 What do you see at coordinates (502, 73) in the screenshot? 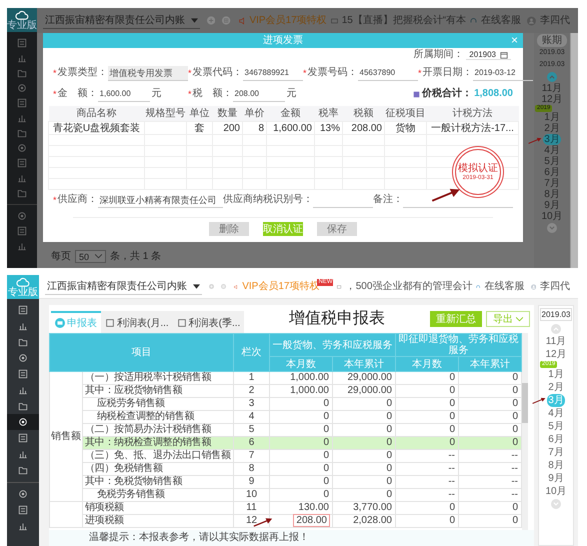
I see `input-field: 2019-03-12` at bounding box center [502, 73].